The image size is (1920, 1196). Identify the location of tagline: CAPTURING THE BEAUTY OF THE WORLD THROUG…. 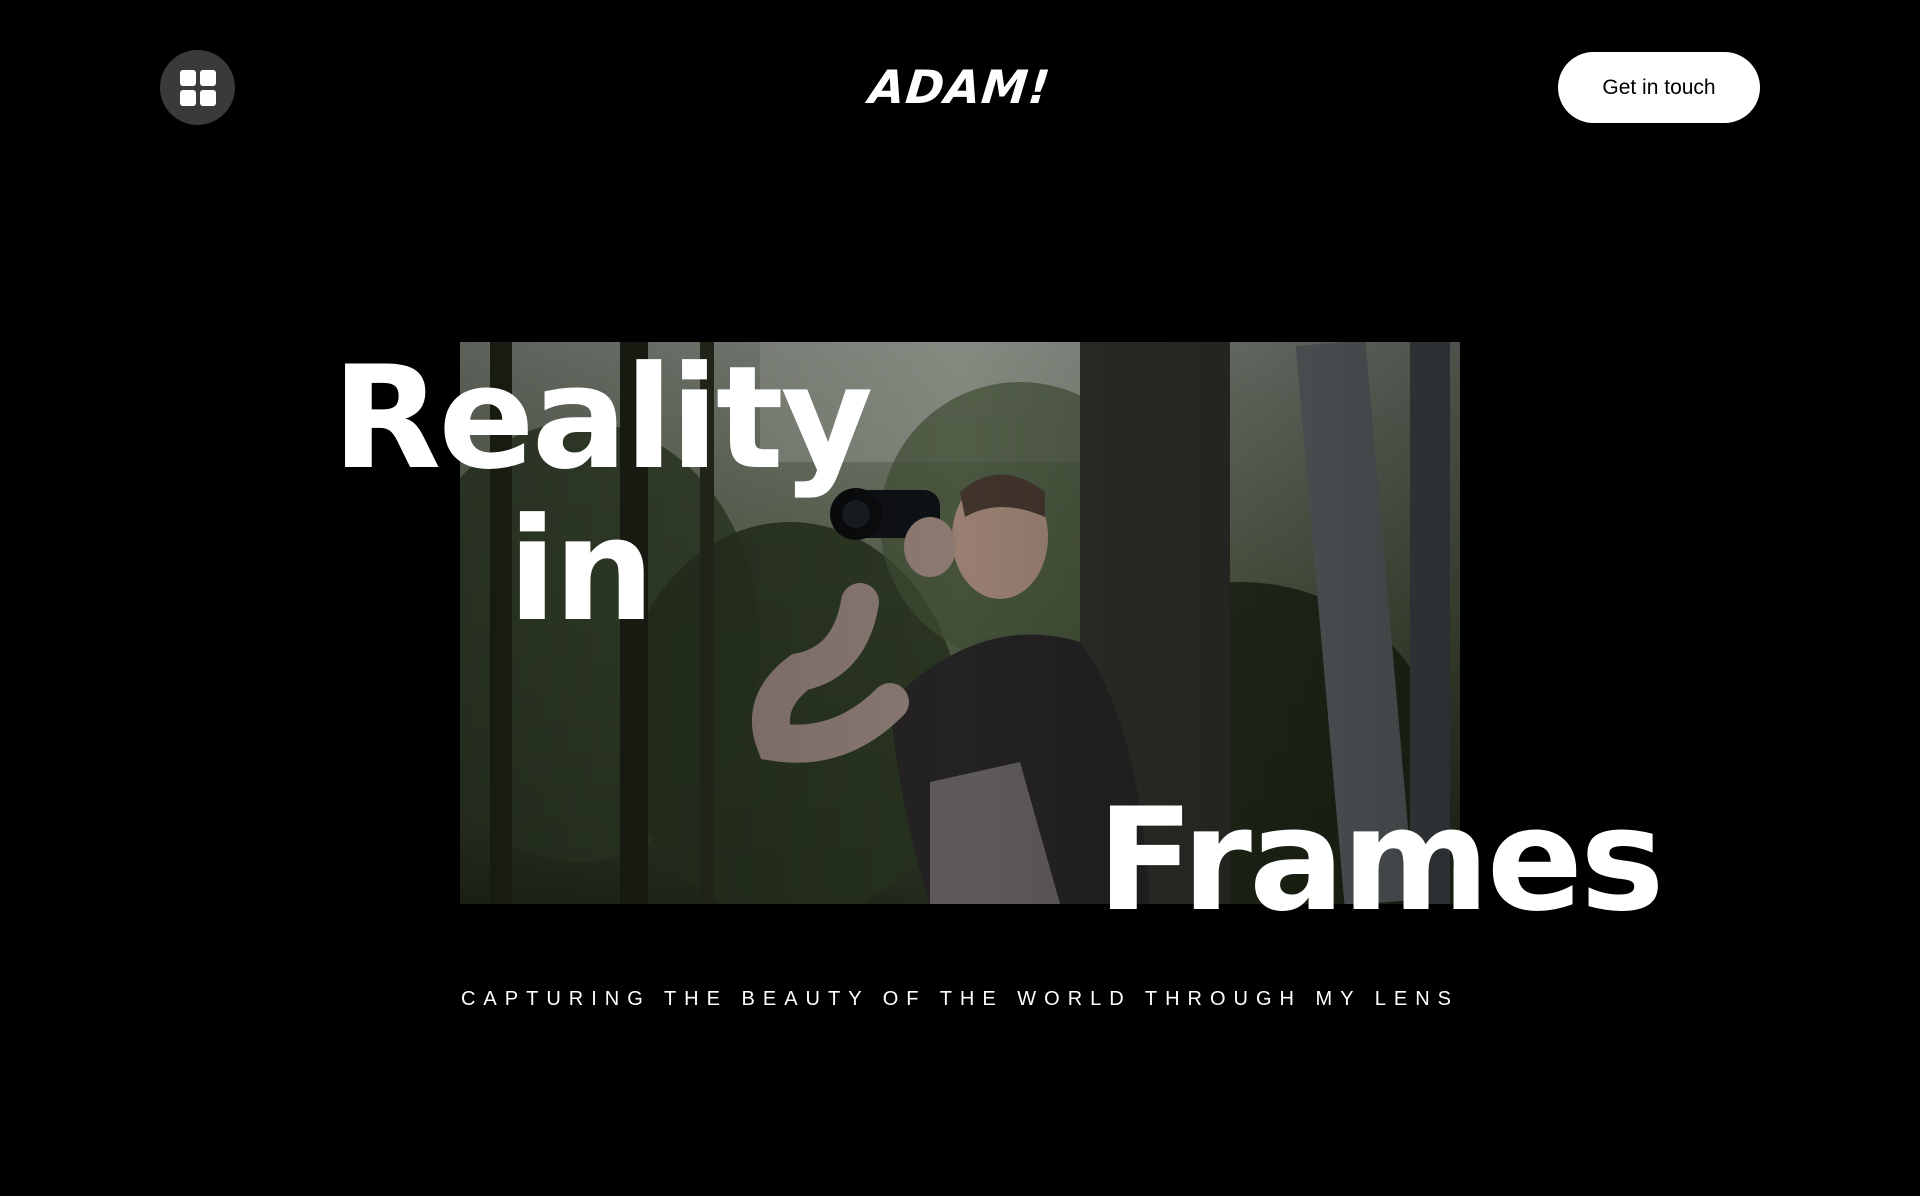
(959, 999).